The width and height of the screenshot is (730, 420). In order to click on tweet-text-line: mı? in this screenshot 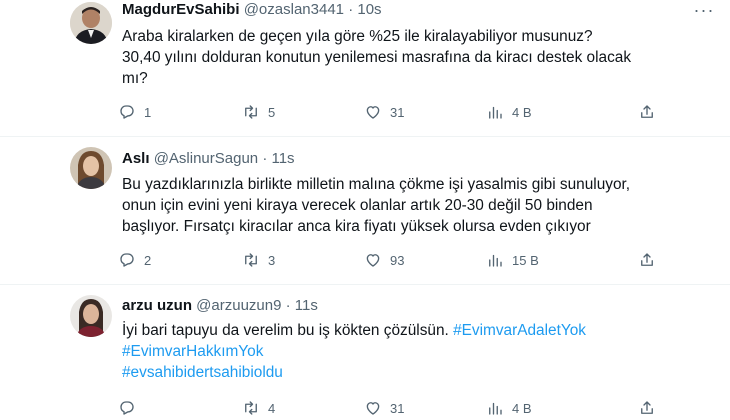, I will do `click(135, 78)`.